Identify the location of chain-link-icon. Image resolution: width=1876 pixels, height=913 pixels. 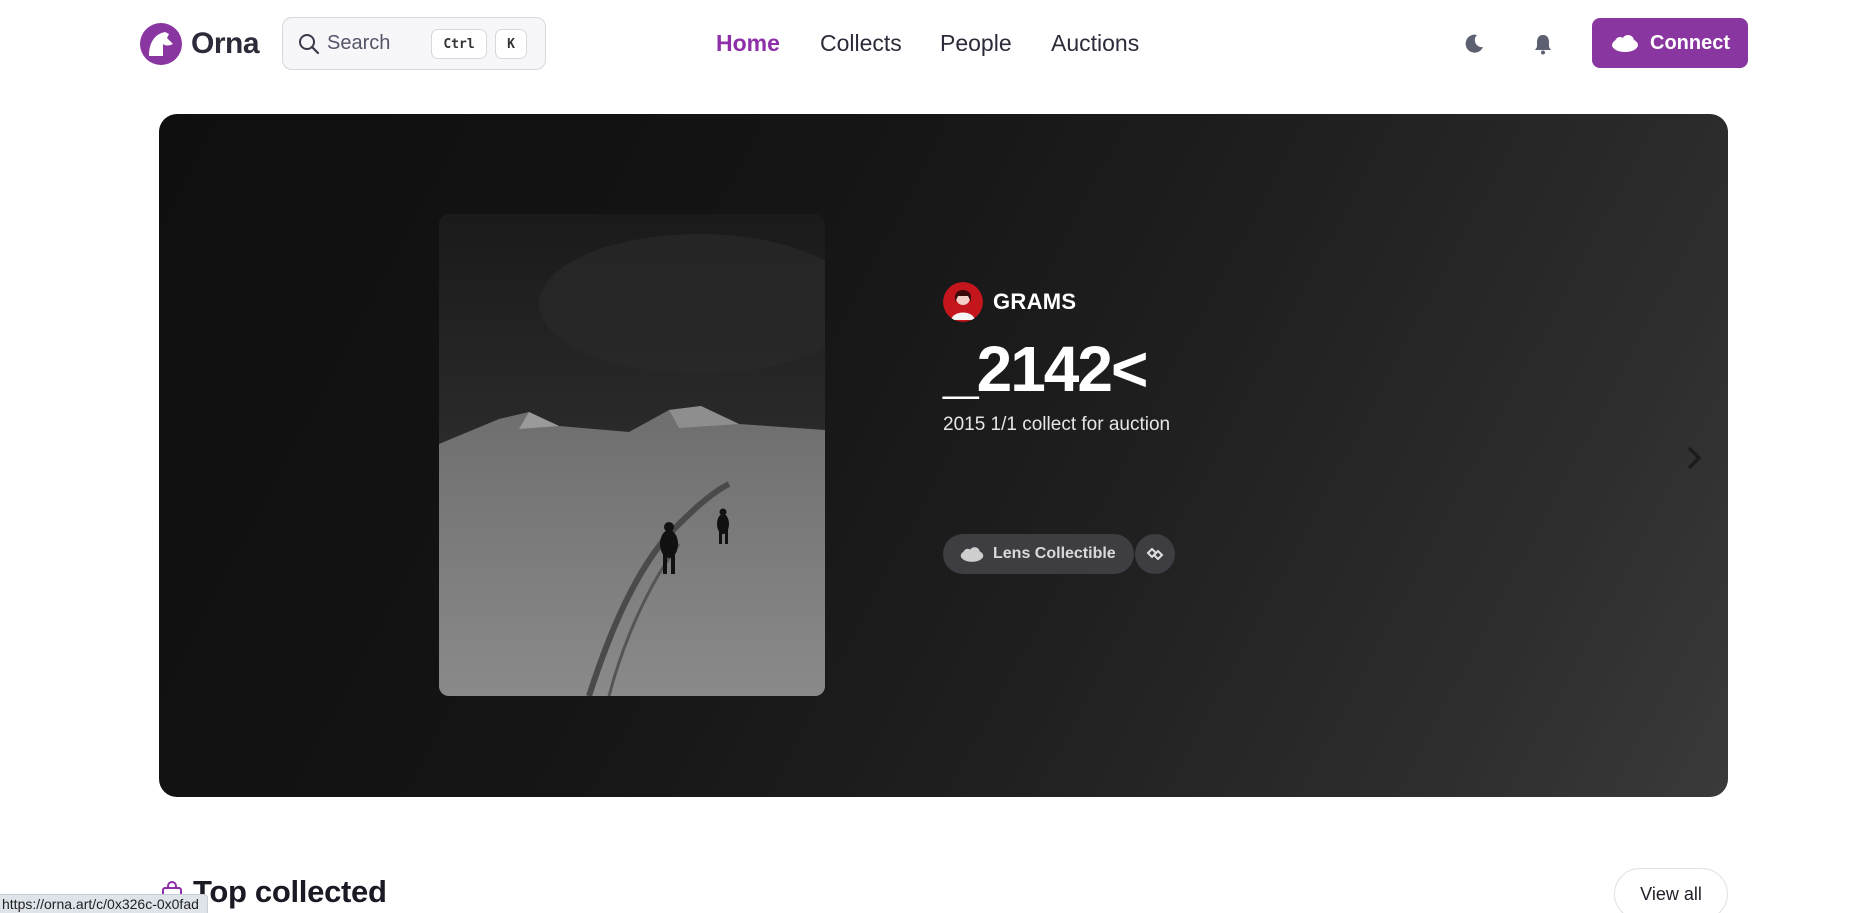
(1155, 554).